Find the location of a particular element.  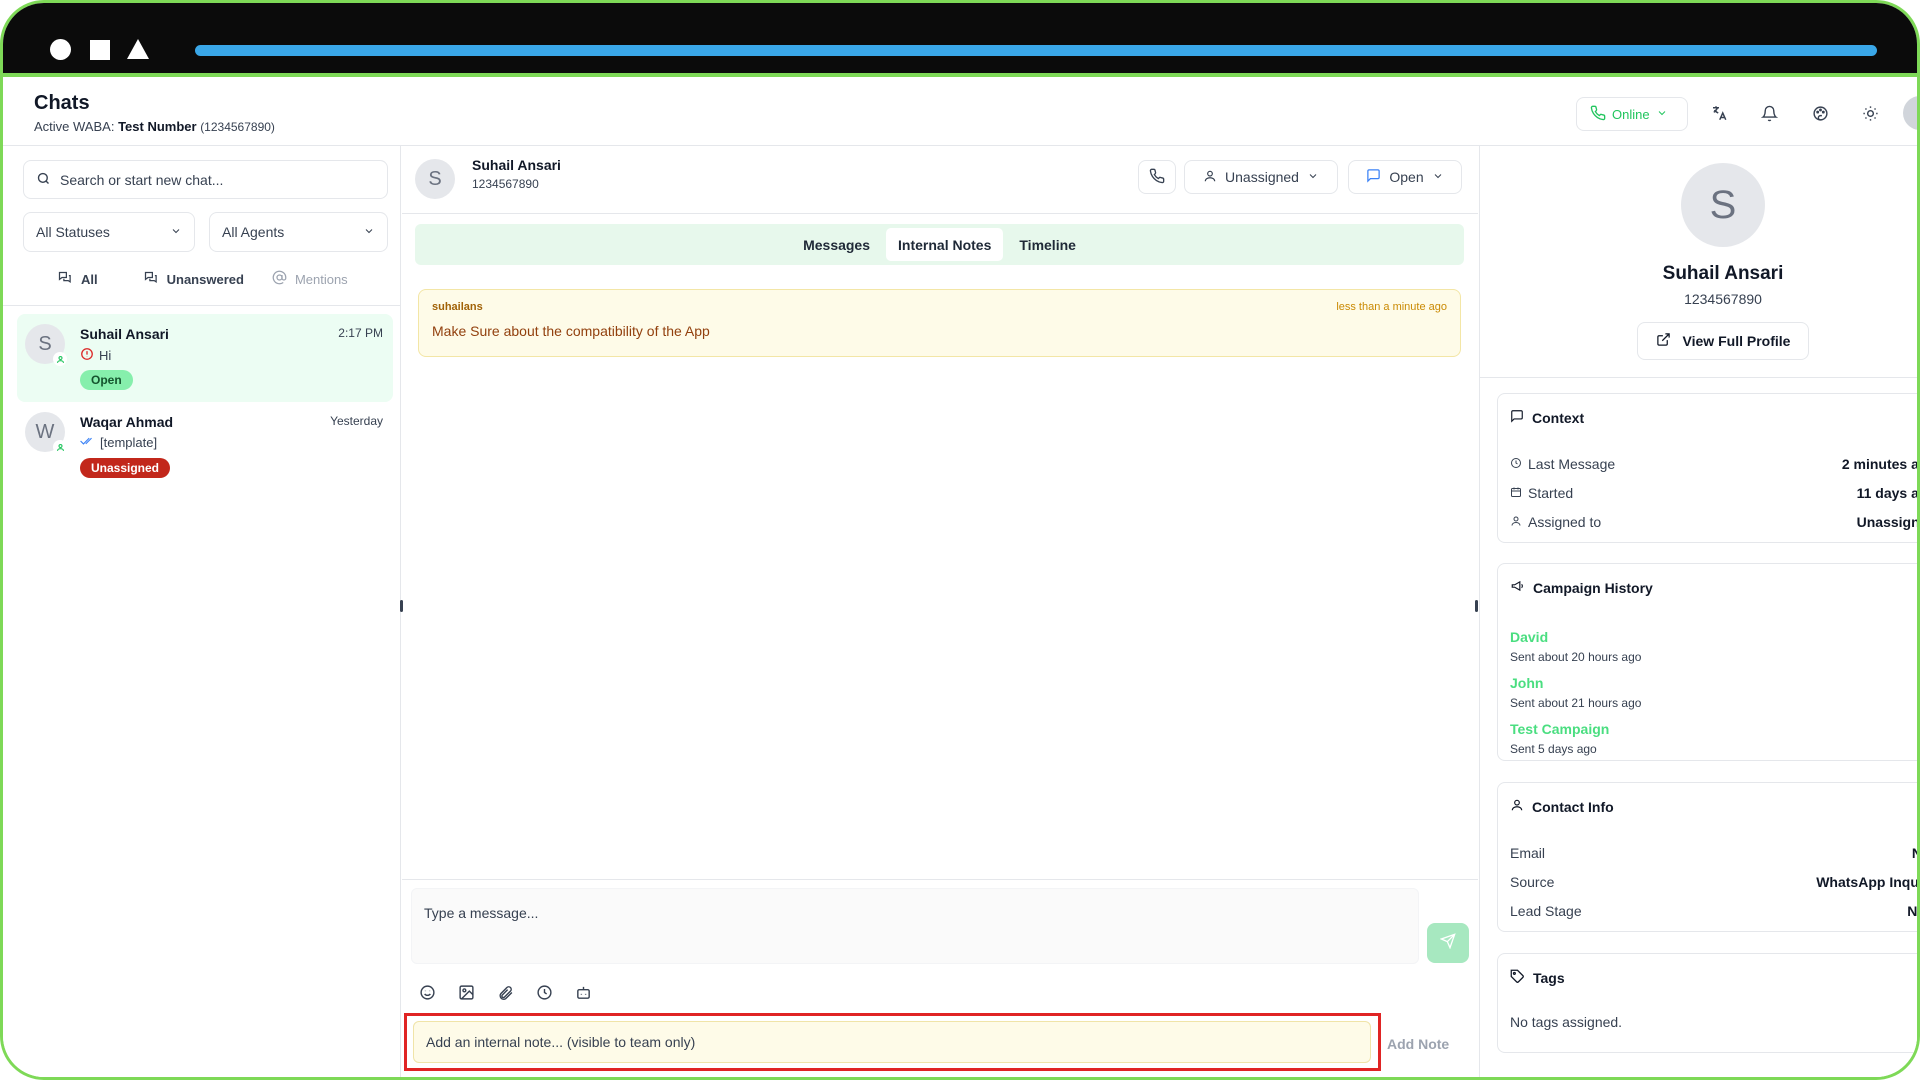

campaign-sent-time: Sent about 21 hours ago is located at coordinates (1576, 703).